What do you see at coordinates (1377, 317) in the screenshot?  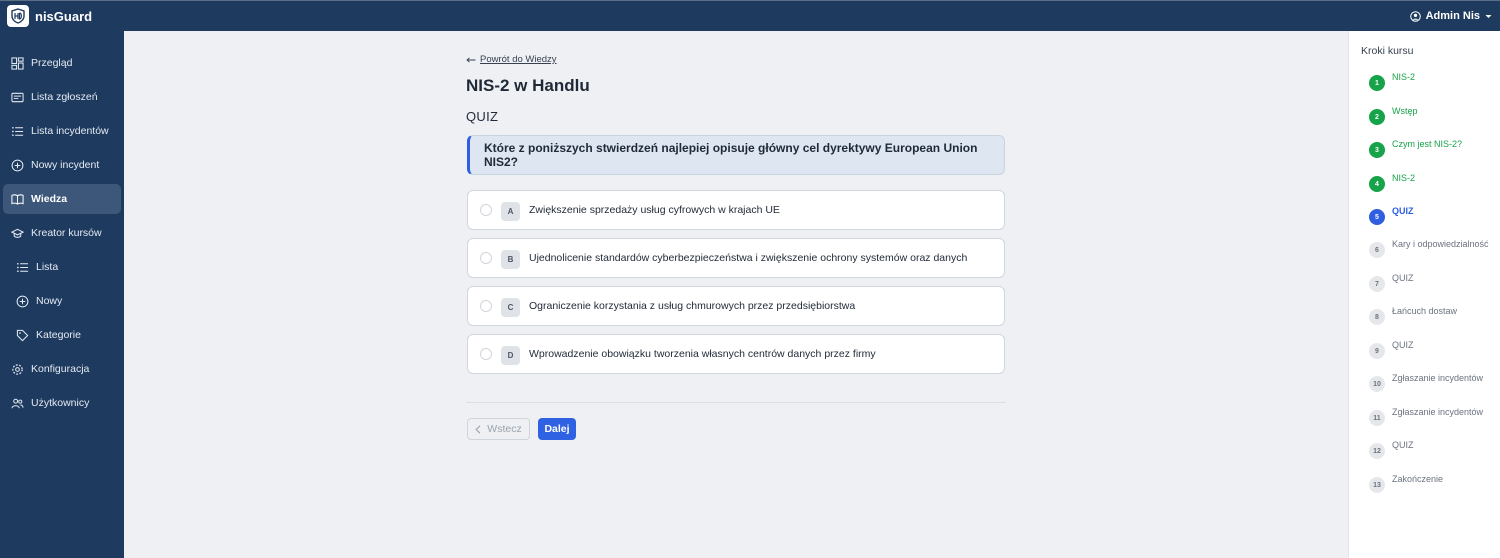 I see `step-number: 8` at bounding box center [1377, 317].